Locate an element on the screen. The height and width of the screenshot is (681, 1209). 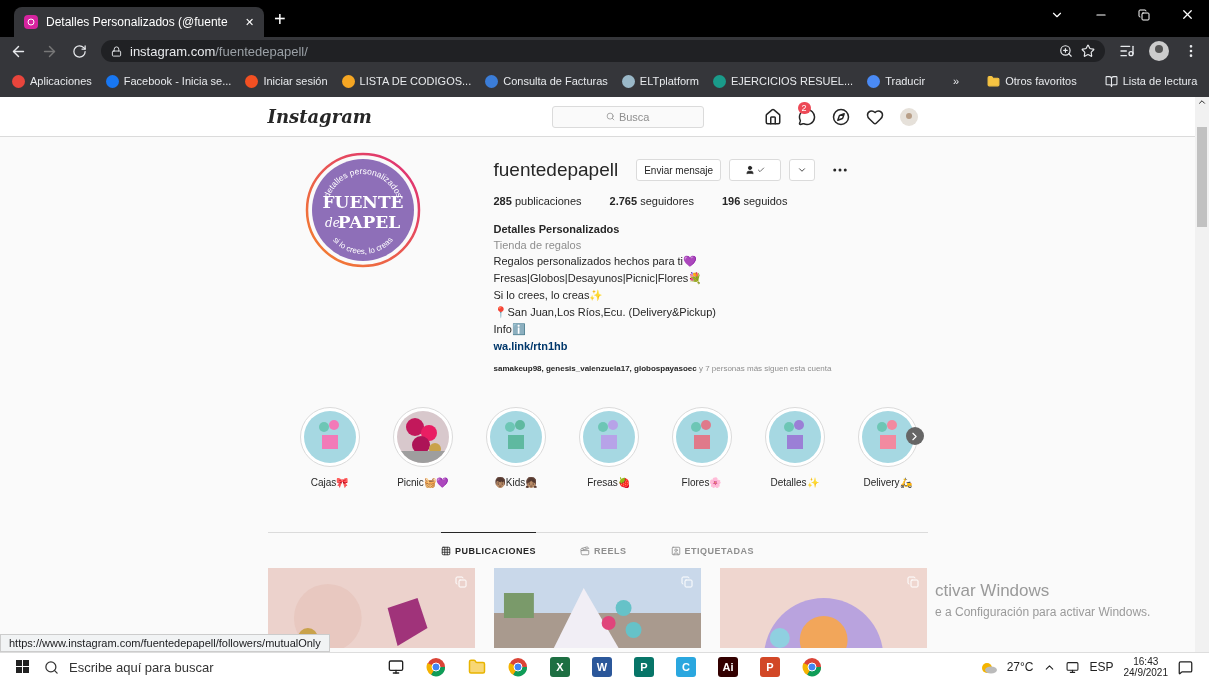
heart-icon is located at coordinates (874, 116).